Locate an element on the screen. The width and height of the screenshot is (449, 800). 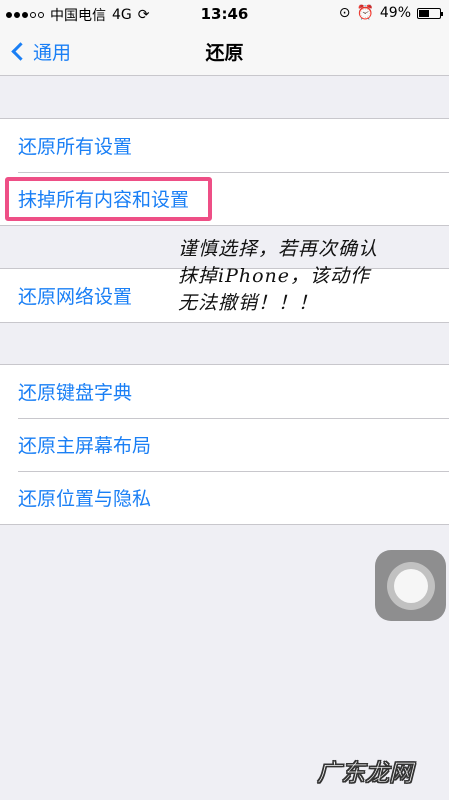
status-bar: 中国电信 4G ⟳ 13:46 ⊙ ⏰ 49% is located at coordinates (224, 14).